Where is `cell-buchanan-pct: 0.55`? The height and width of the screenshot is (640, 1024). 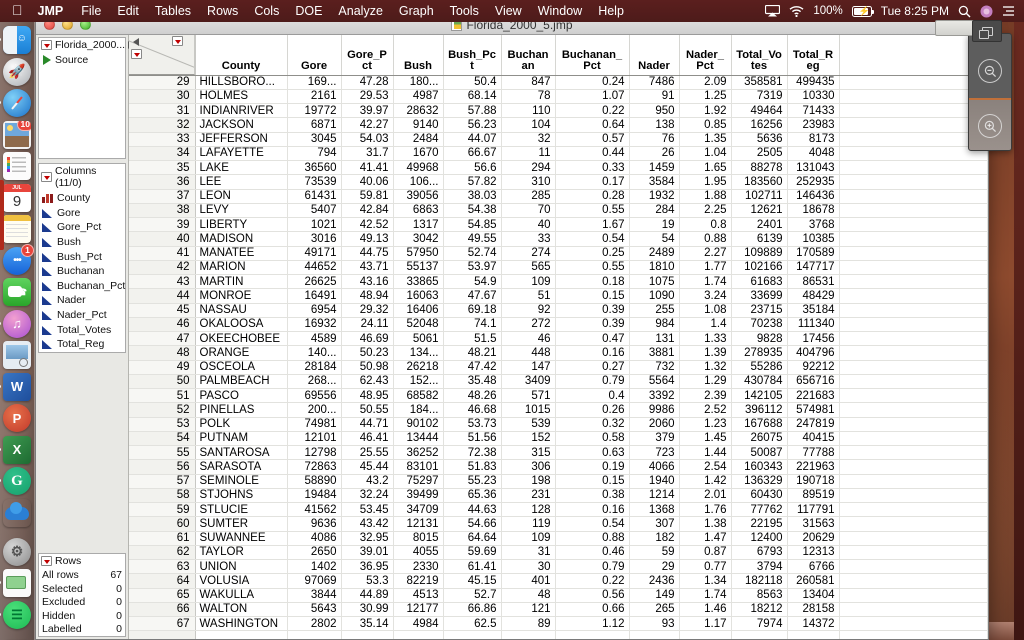 cell-buchanan-pct: 0.55 is located at coordinates (592, 211).